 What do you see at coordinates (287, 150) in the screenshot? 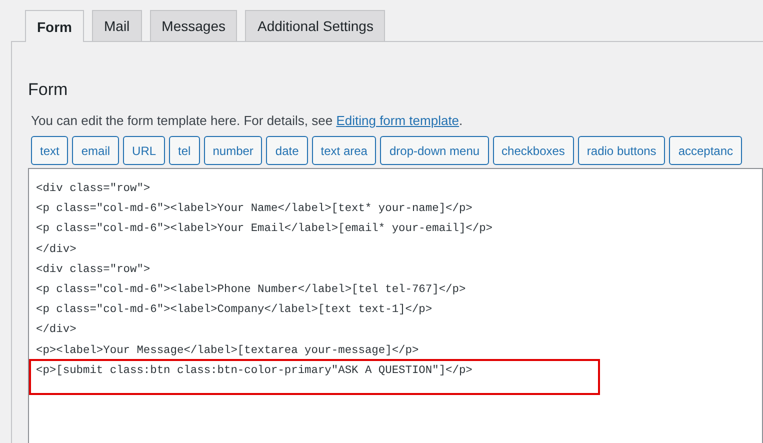
I see `tag-button: date` at bounding box center [287, 150].